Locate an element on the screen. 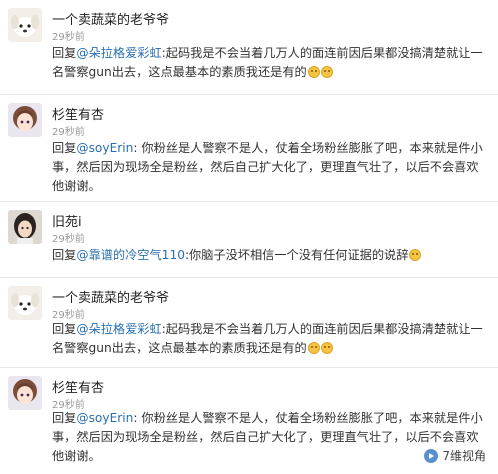 This screenshot has height=474, width=498. comment-body: :你脑子没坏相信一个没有任何证据的说辞 is located at coordinates (296, 255).